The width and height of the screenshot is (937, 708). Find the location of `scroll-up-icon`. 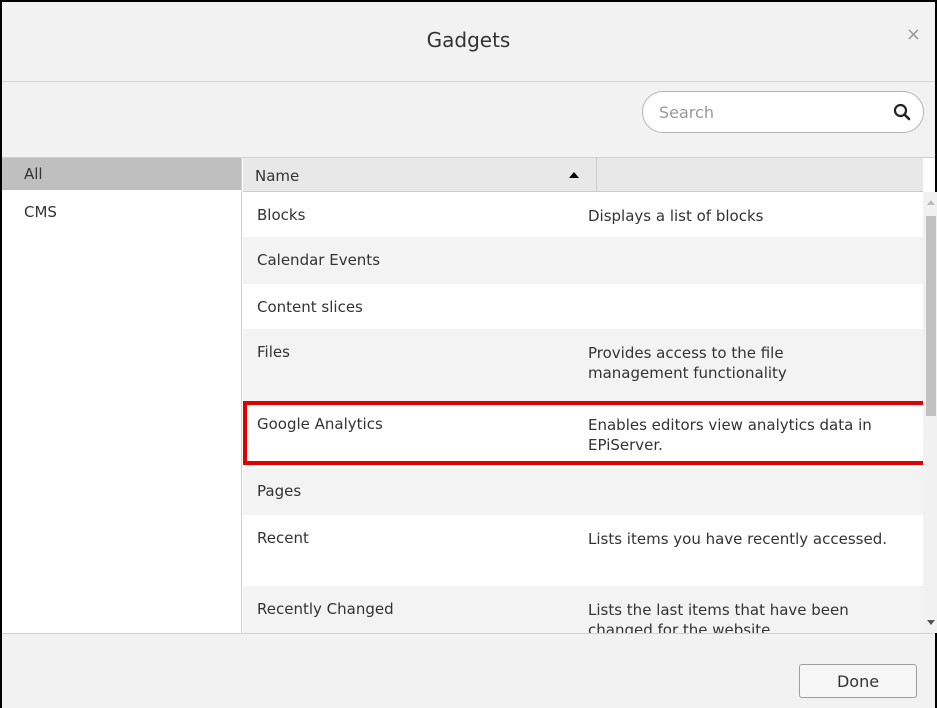

scroll-up-icon is located at coordinates (931, 202).